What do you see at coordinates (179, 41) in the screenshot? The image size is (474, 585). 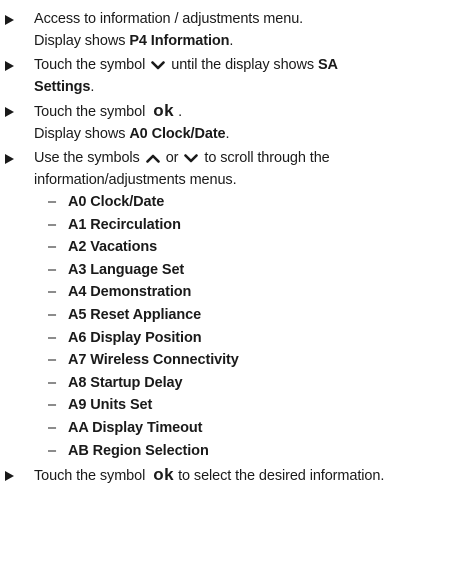 I see `display-value: P4 Information` at bounding box center [179, 41].